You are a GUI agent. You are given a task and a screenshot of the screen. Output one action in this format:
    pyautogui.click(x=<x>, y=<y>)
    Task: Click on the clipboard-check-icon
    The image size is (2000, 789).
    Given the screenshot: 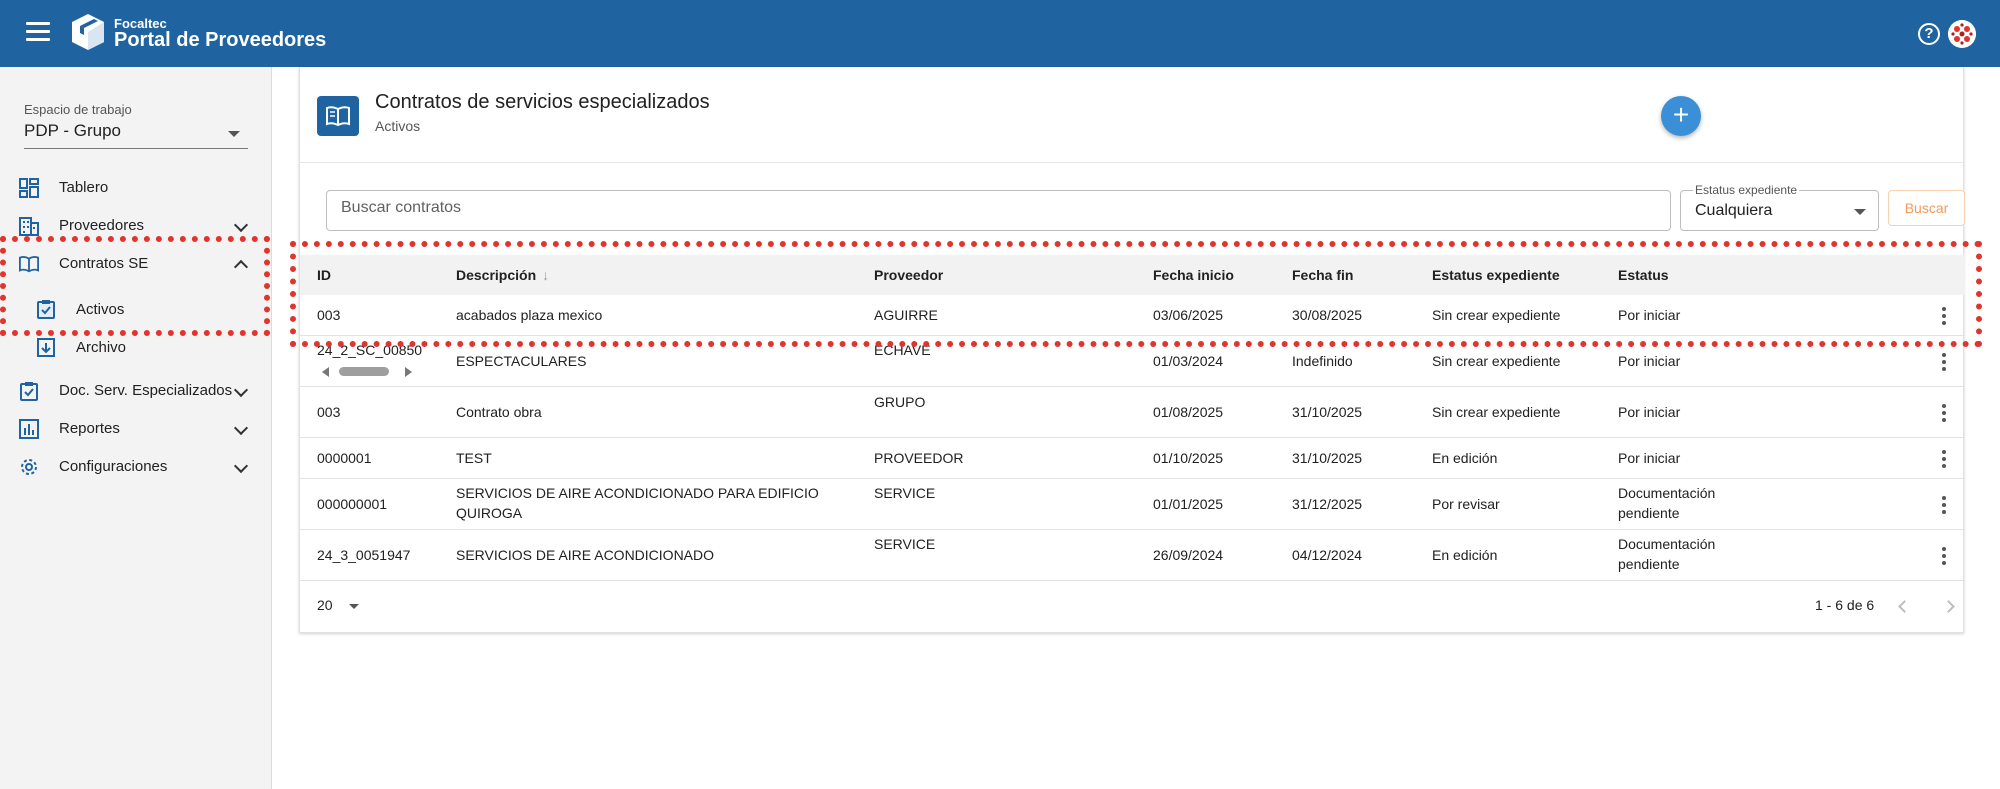 What is the action you would take?
    pyautogui.click(x=29, y=391)
    